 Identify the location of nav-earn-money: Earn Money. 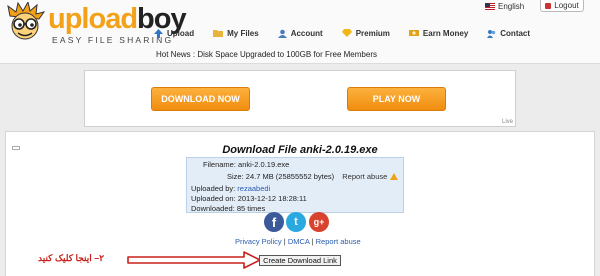
(438, 33).